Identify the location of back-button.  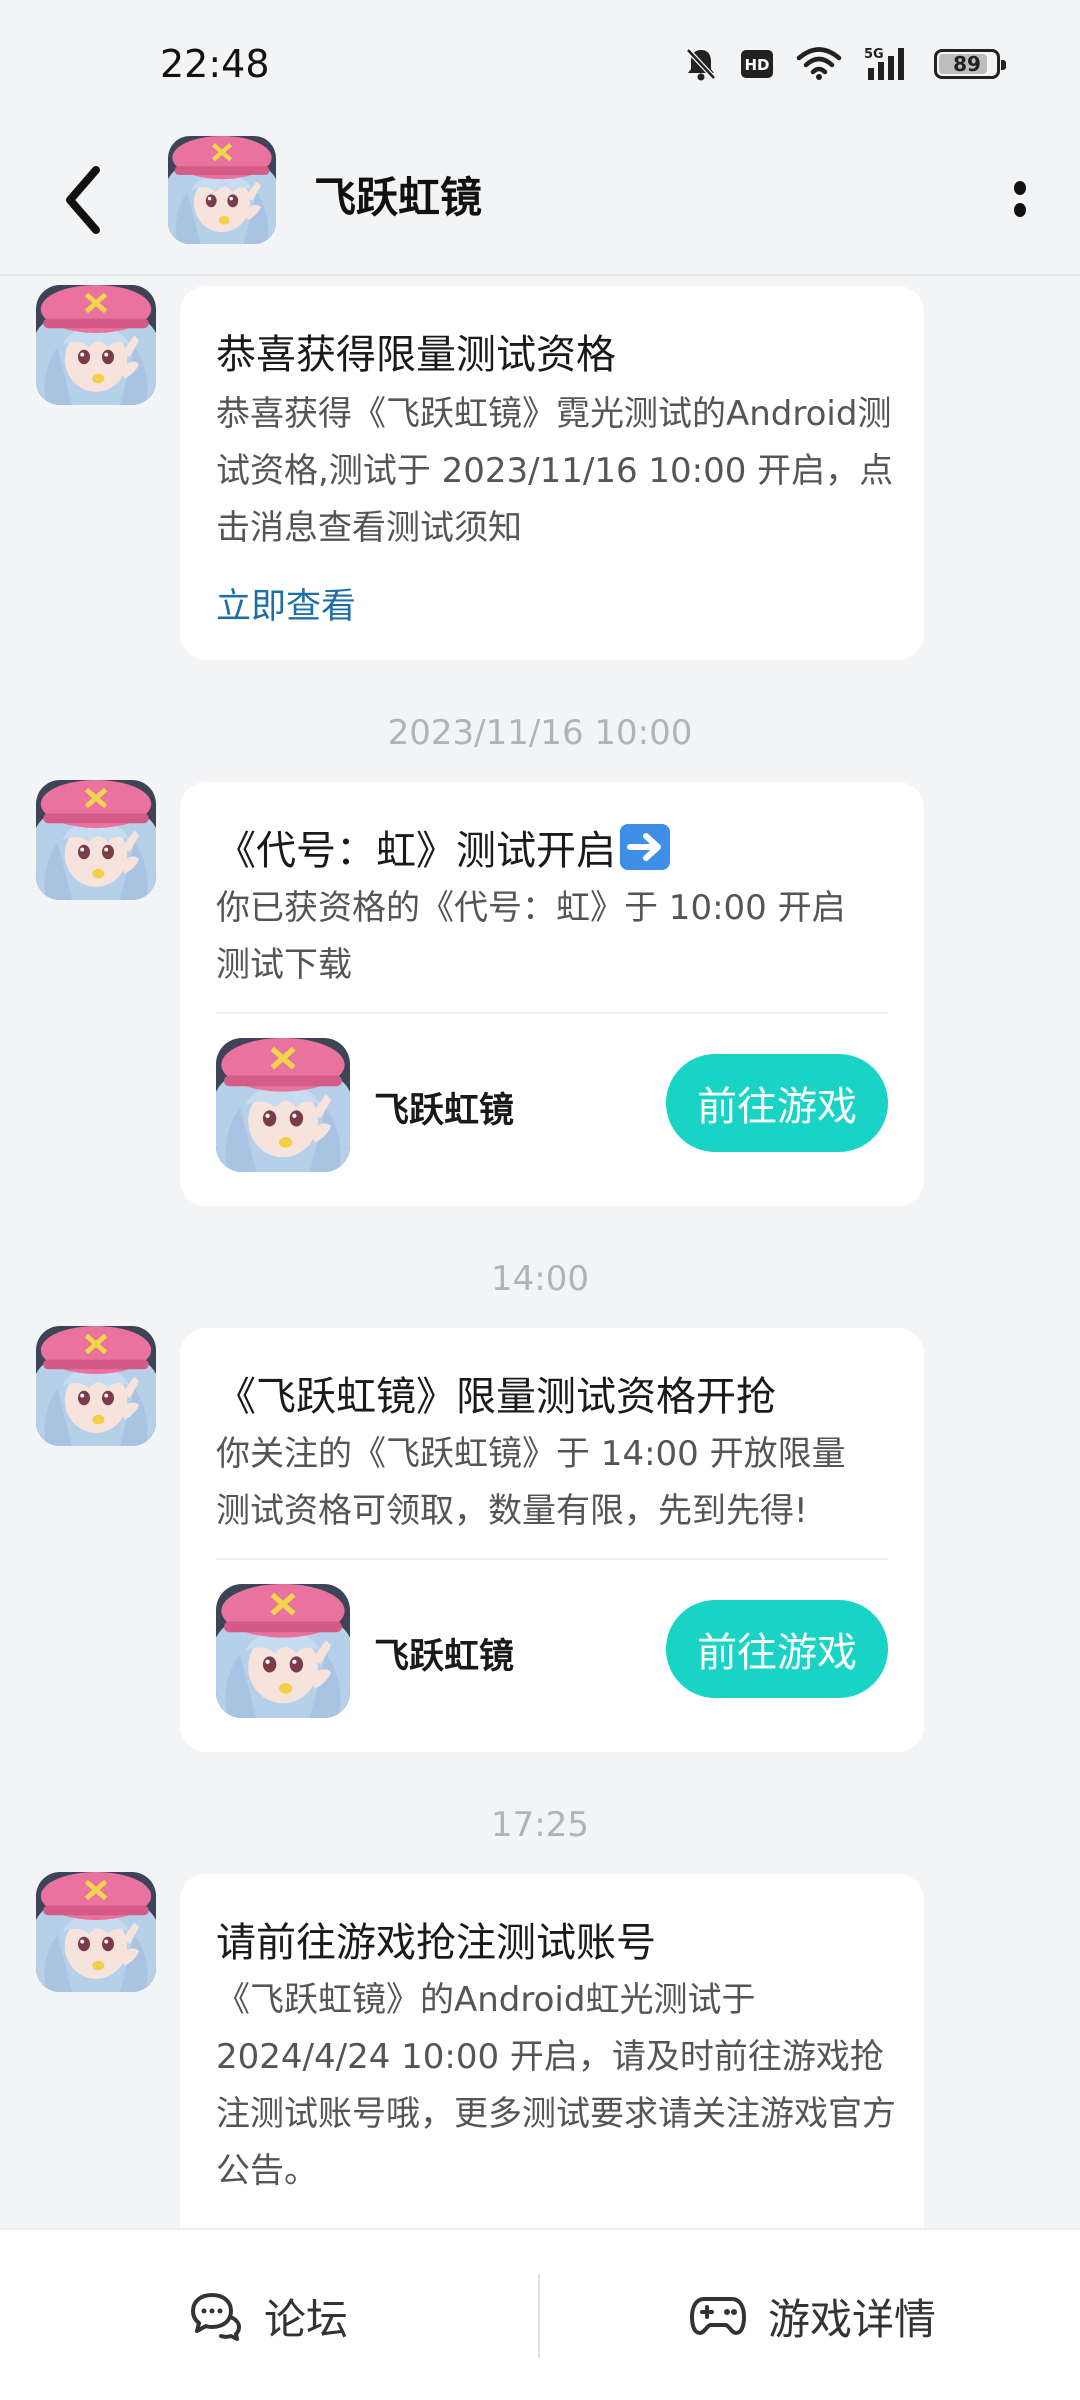
(88, 200).